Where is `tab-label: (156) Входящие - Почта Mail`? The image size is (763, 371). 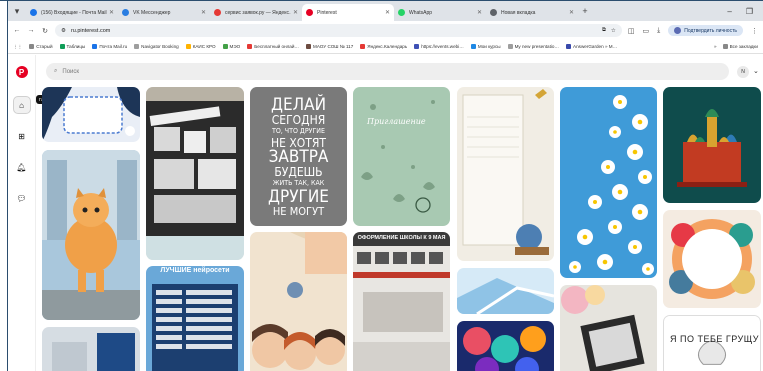
tab-label: (156) Входящие - Почта Mail is located at coordinates (74, 12).